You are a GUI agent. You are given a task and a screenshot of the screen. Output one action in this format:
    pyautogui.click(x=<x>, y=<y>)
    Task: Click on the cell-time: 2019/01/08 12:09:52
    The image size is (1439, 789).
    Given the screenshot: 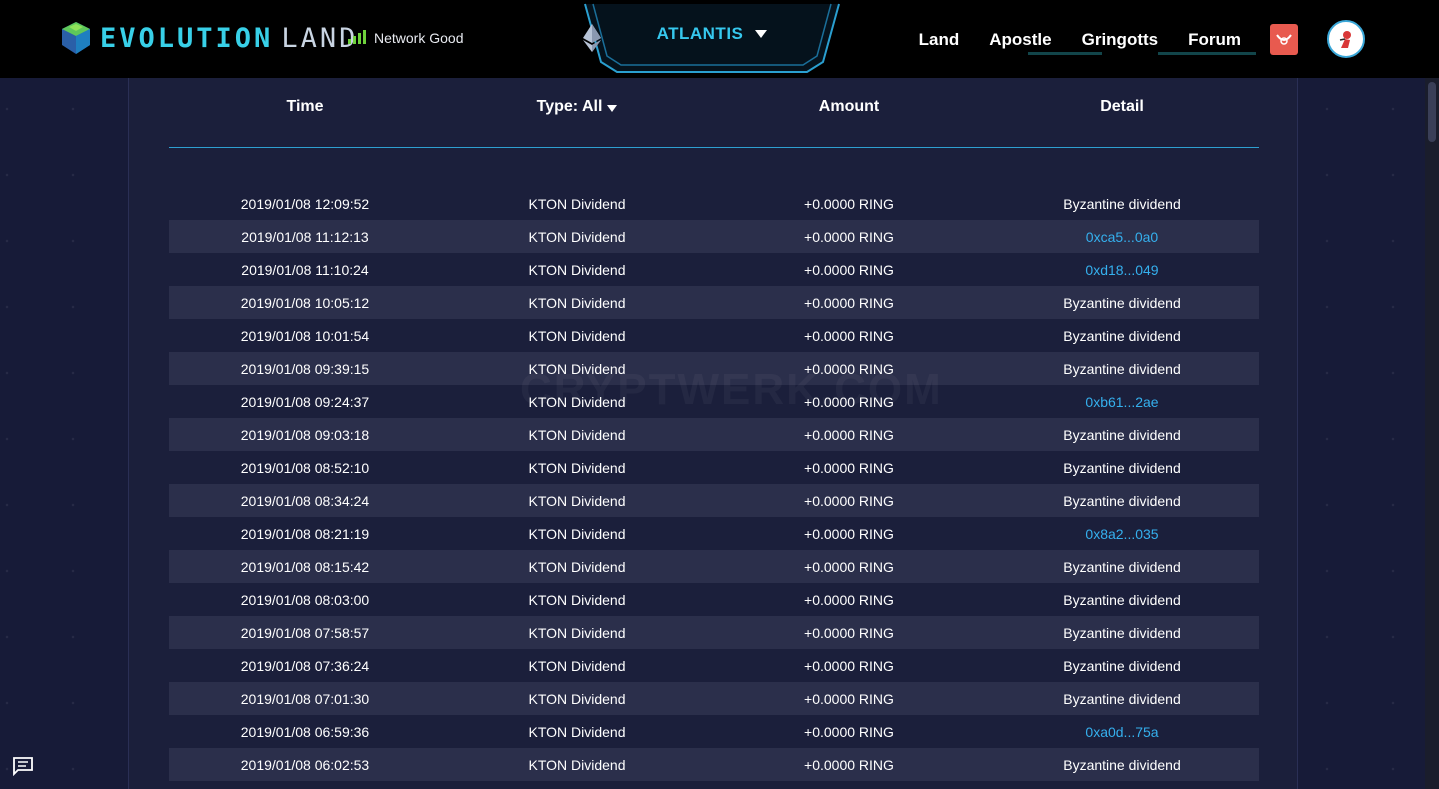 What is the action you would take?
    pyautogui.click(x=305, y=203)
    